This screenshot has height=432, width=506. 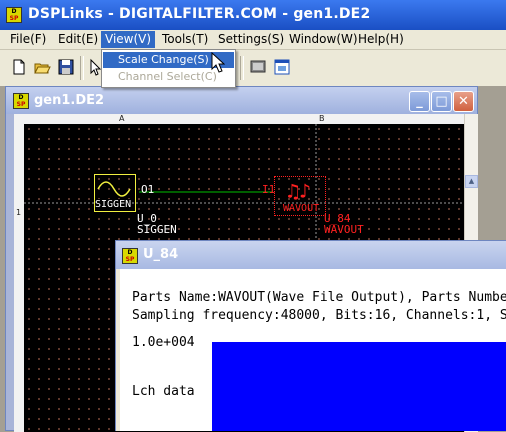 What do you see at coordinates (301, 208) in the screenshot?
I see `wavout-block-label: WAVOUT` at bounding box center [301, 208].